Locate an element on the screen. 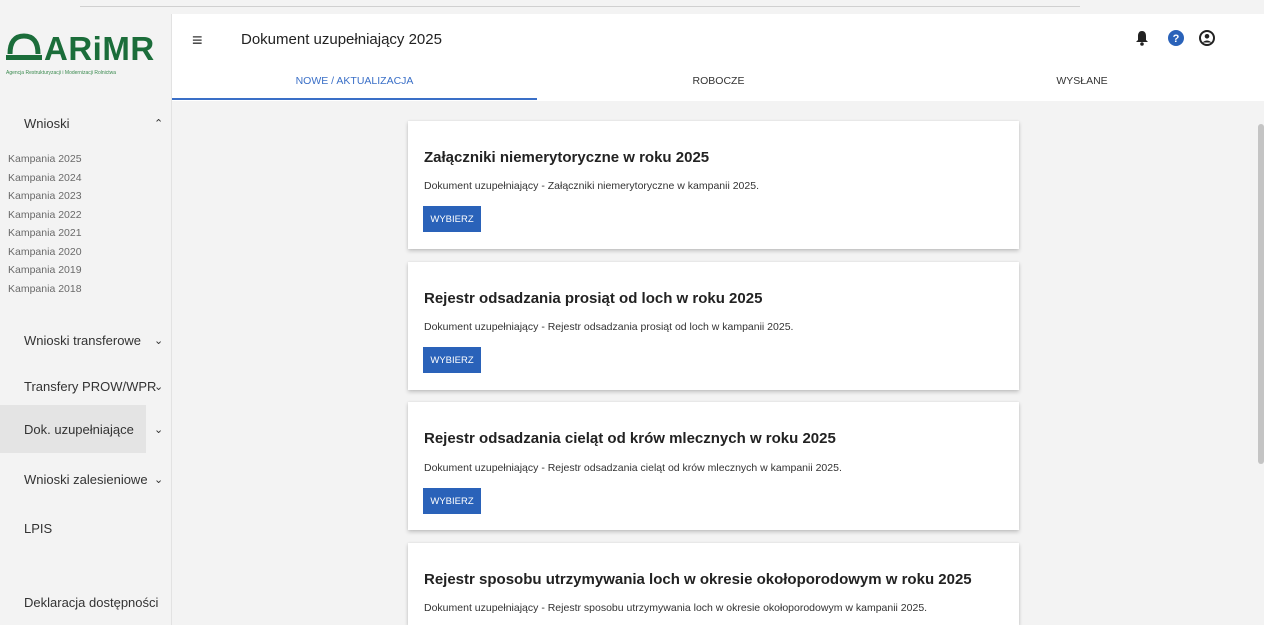  sidebar-item-label: Transfery PROW/WPR is located at coordinates (90, 386).